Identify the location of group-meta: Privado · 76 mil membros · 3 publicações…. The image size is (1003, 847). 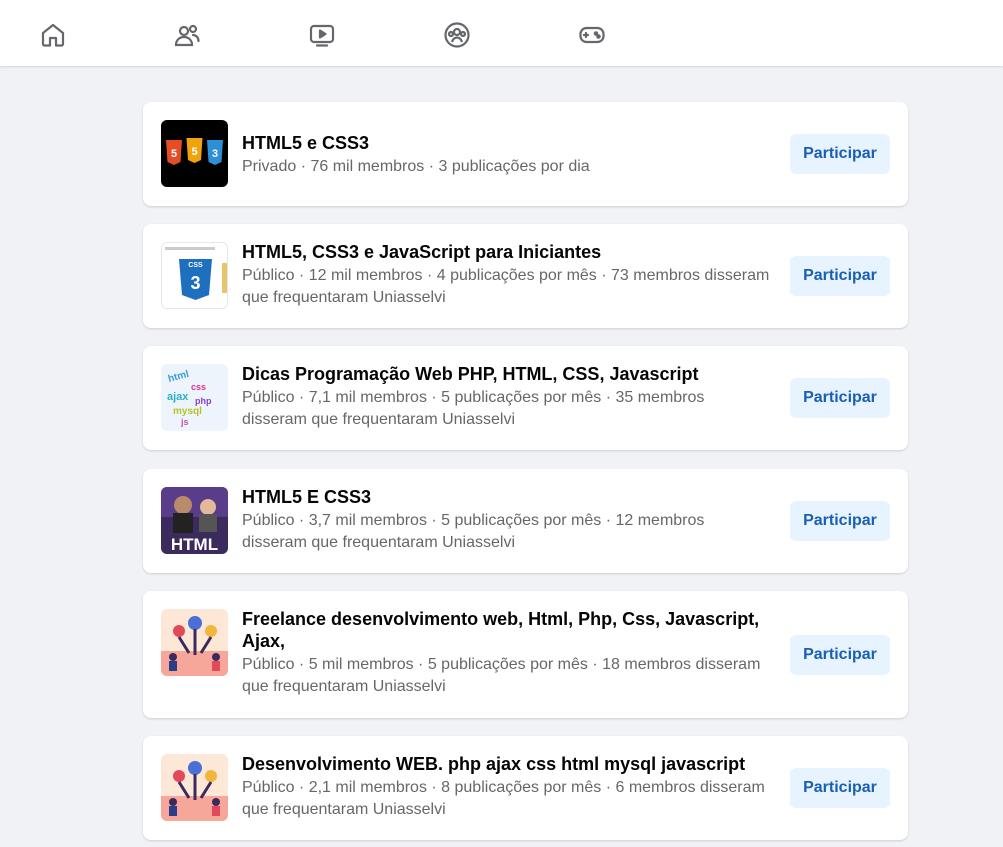
(416, 166).